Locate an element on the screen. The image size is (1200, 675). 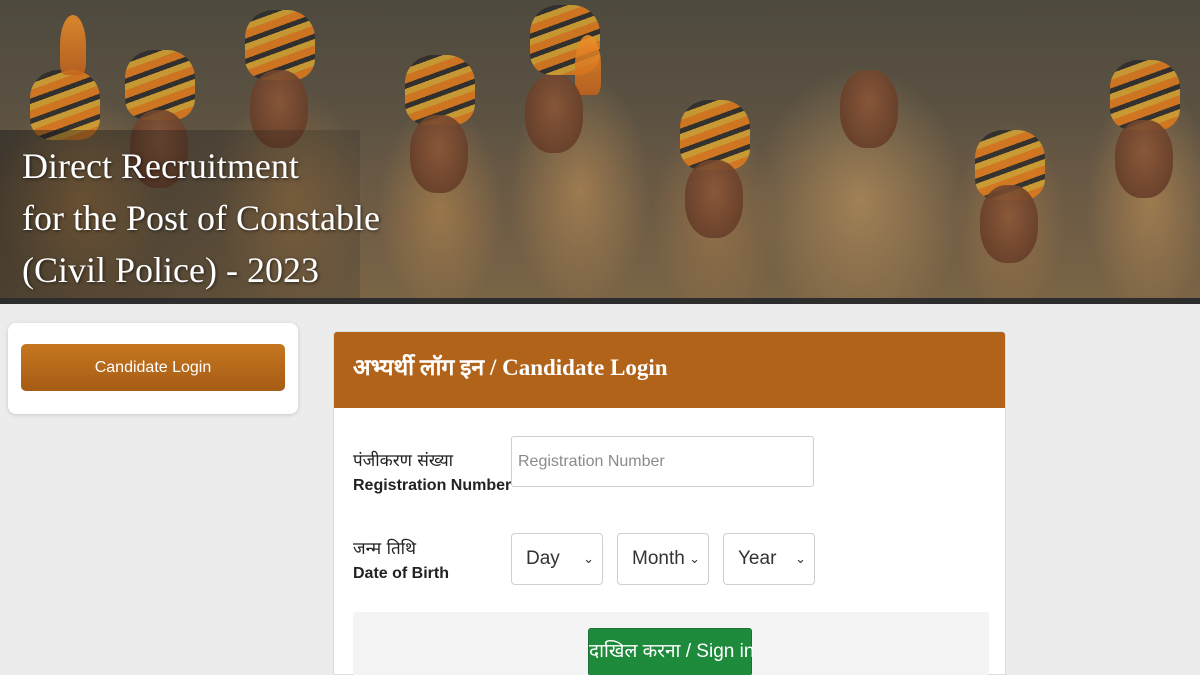
day-select: Day ⌄ is located at coordinates (557, 559).